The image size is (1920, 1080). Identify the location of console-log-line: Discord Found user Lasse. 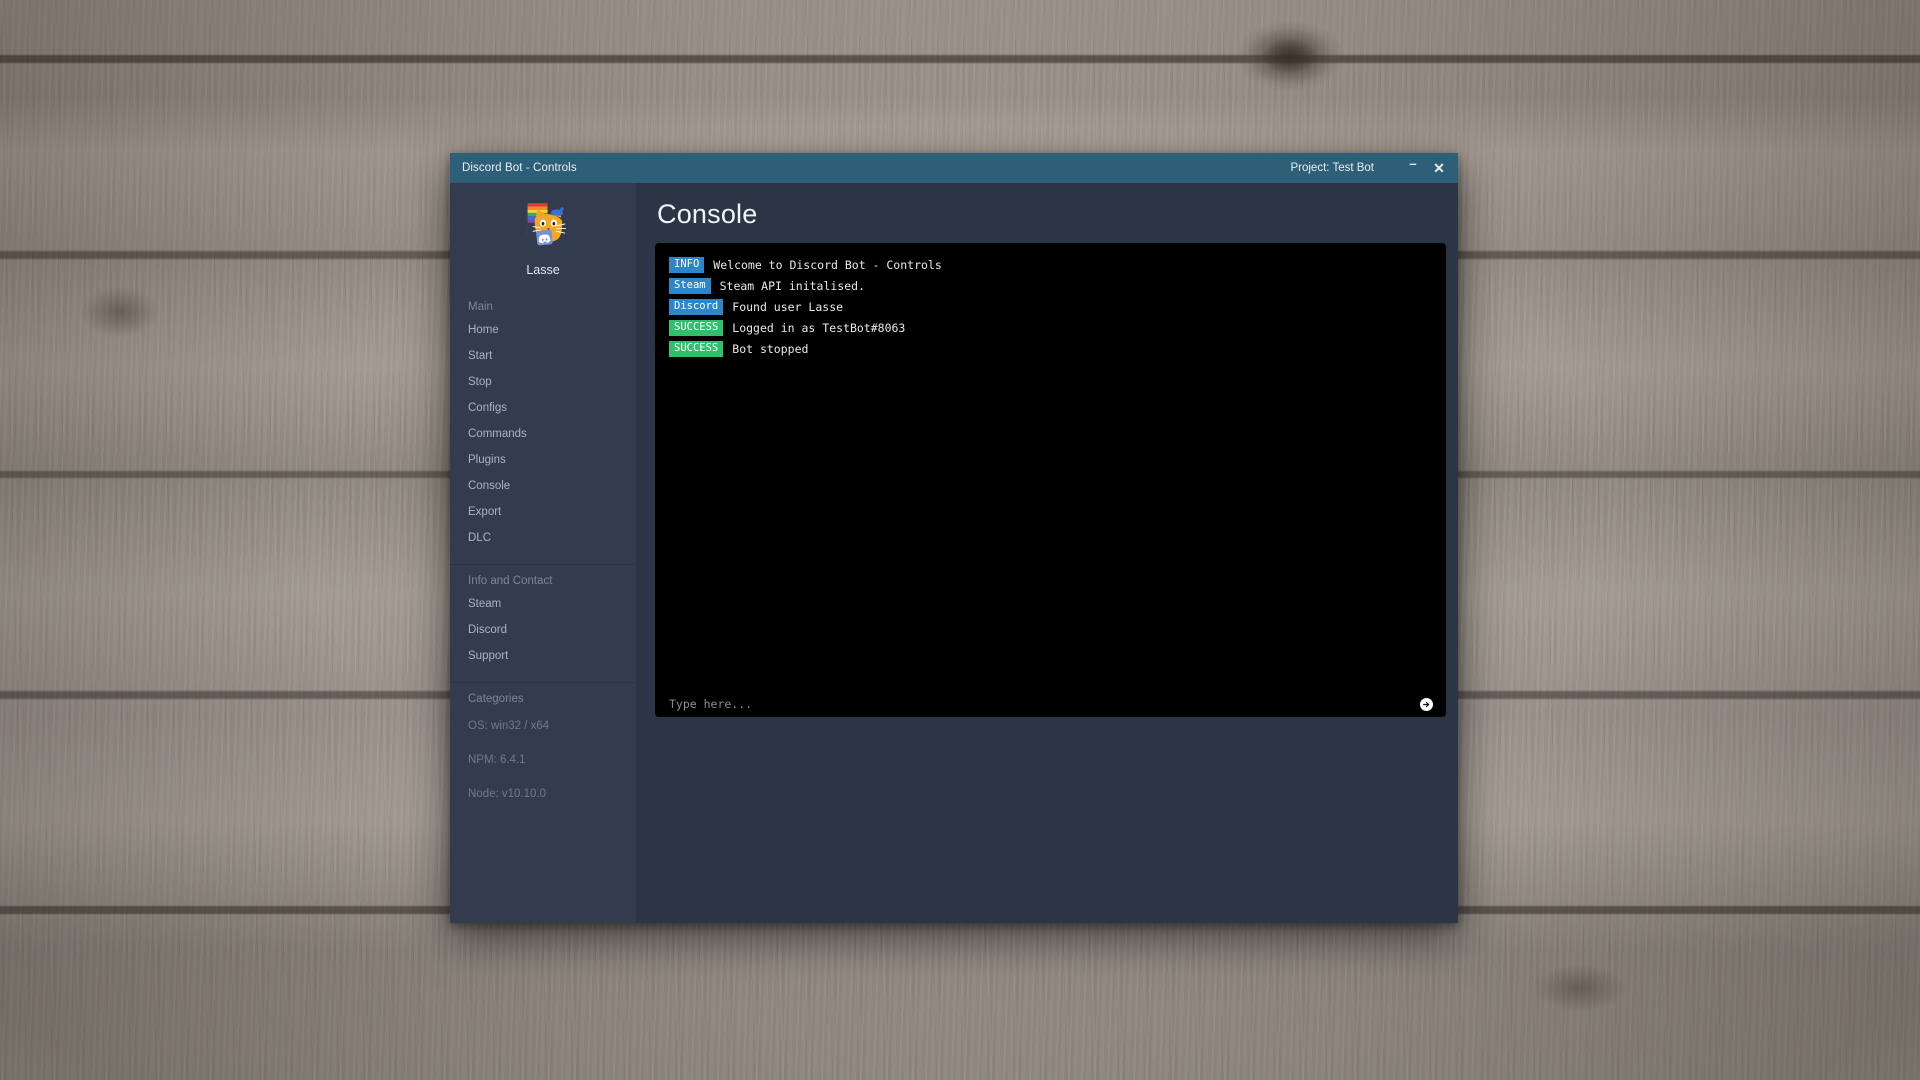
(1050, 307).